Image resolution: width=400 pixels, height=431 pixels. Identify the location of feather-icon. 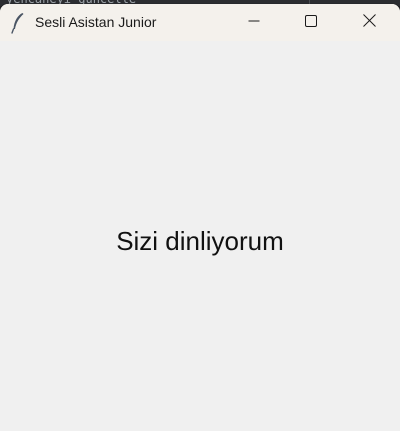
(18, 23).